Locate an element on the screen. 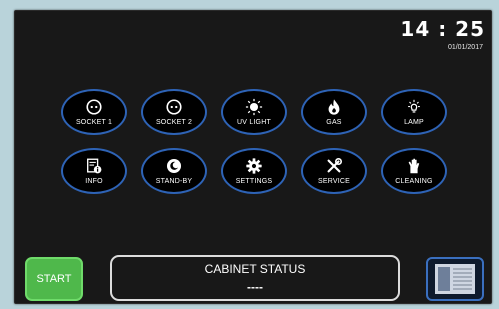 Image resolution: width=499 pixels, height=309 pixels. stand-by-label: STAND-BY is located at coordinates (174, 181).